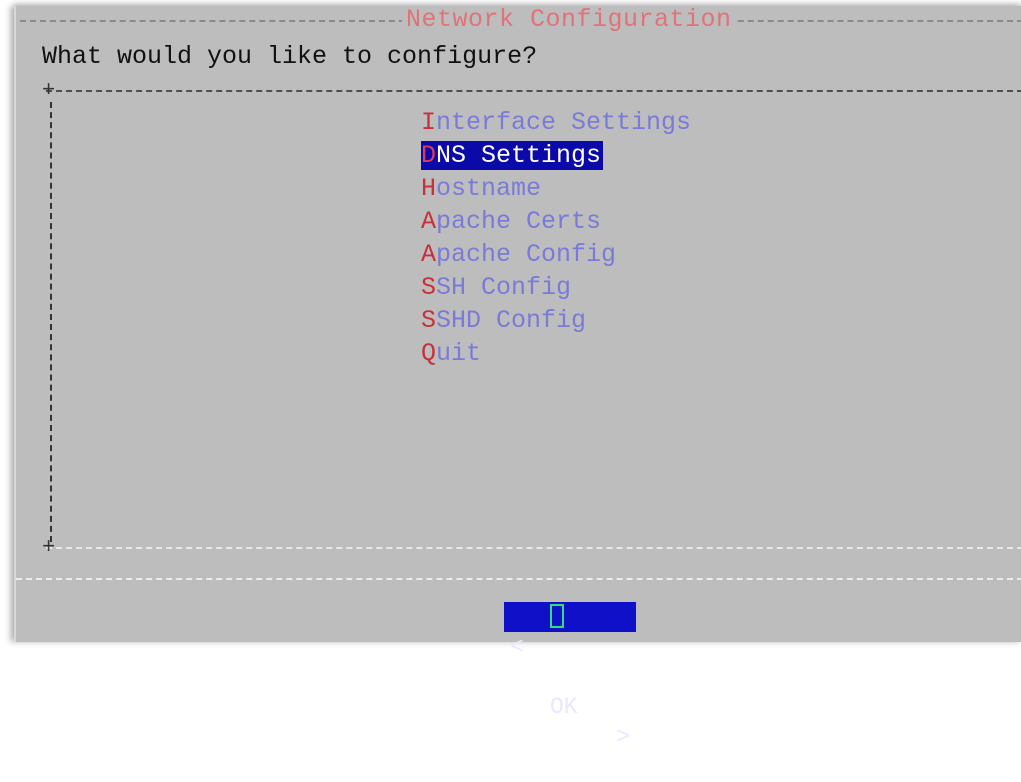 This screenshot has width=1021, height=782. I want to click on menu-frame-corner-top-left: +, so click(49, 90).